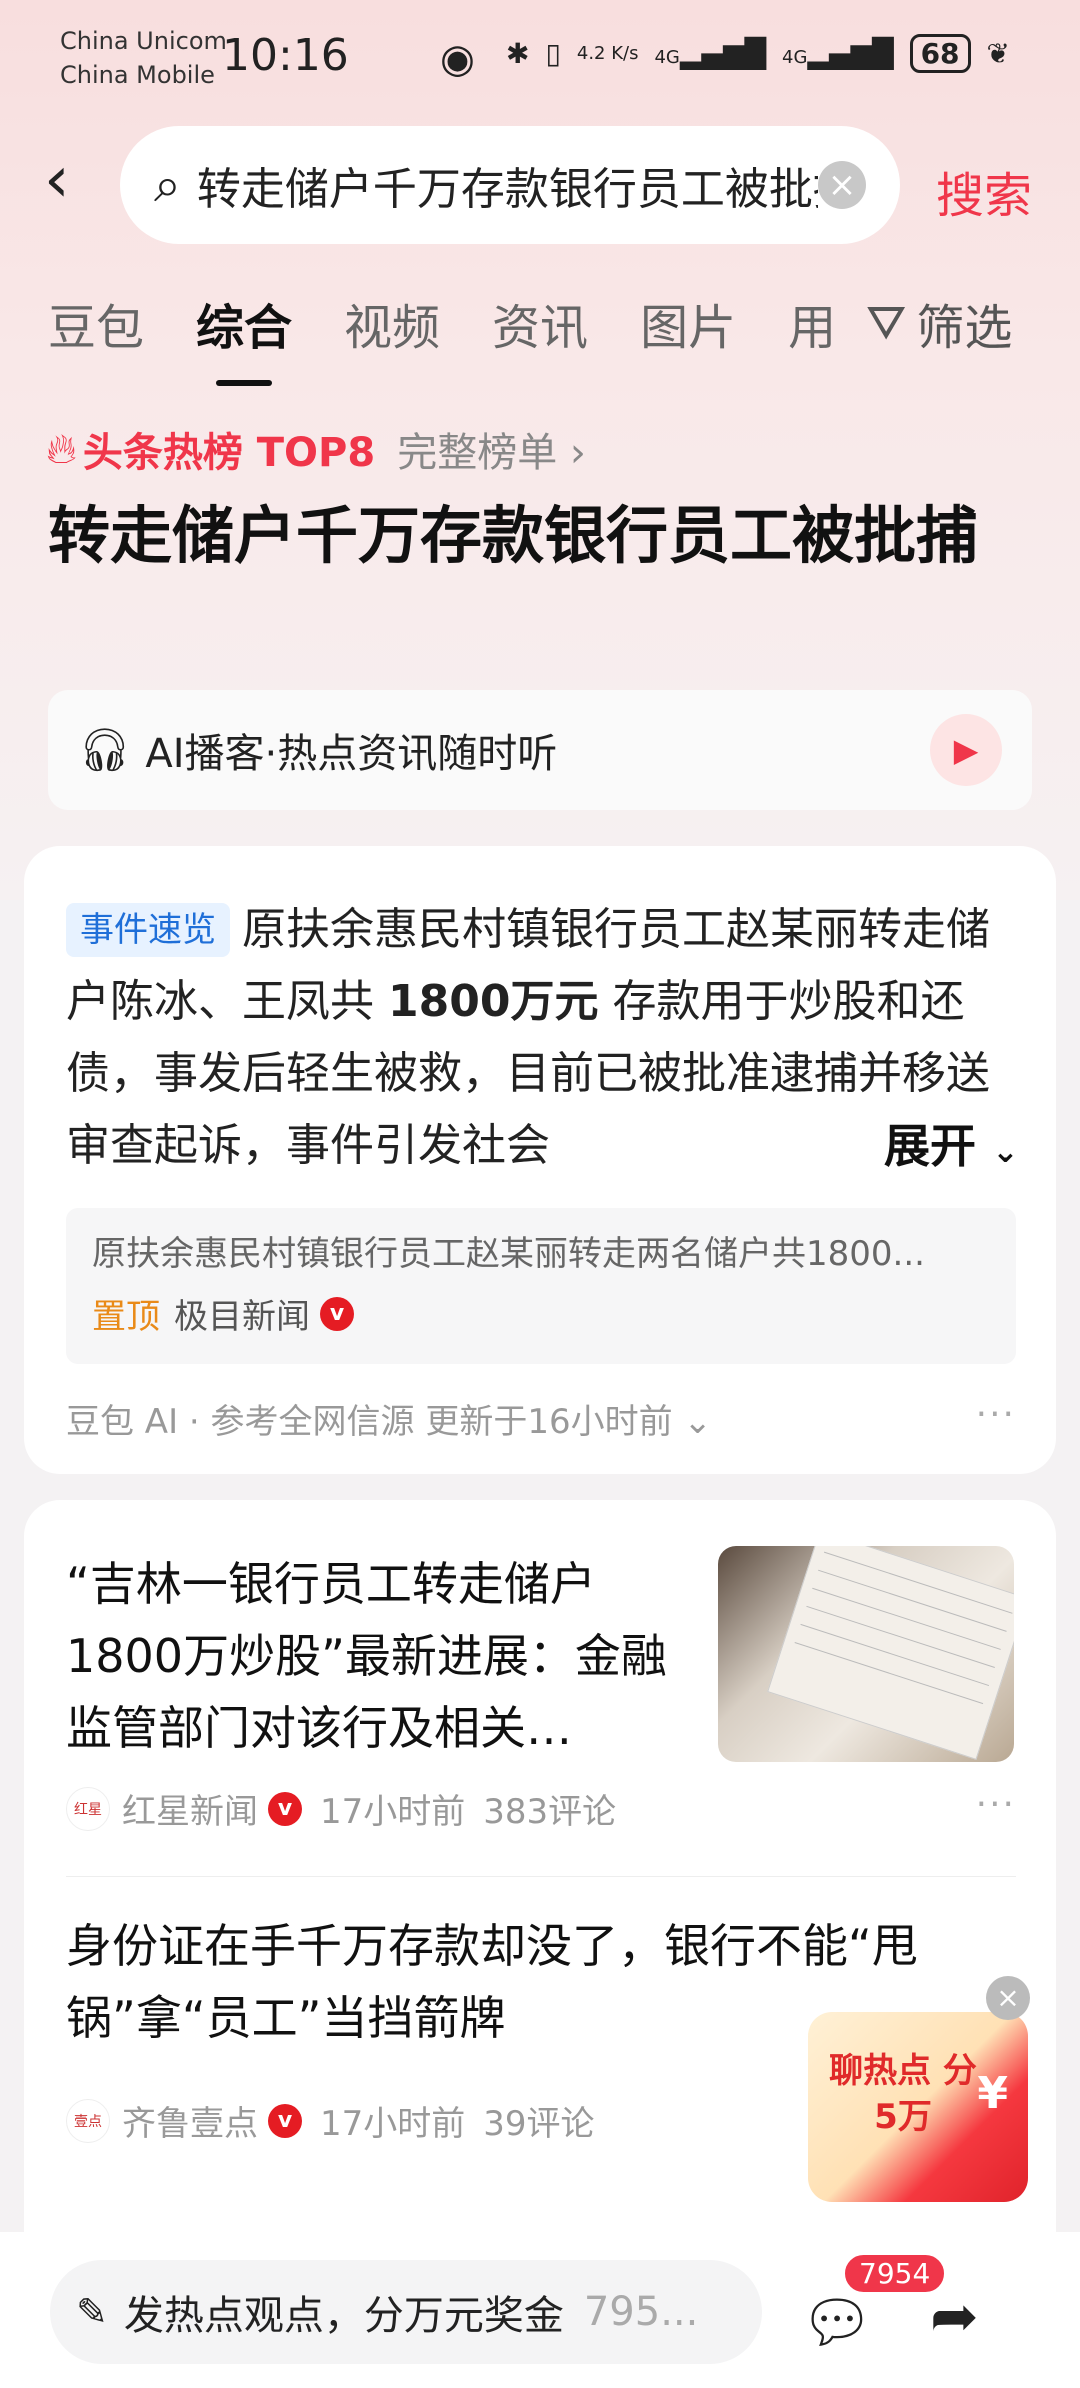 This screenshot has width=1080, height=2388. I want to click on clock: 10:16, so click(285, 55).